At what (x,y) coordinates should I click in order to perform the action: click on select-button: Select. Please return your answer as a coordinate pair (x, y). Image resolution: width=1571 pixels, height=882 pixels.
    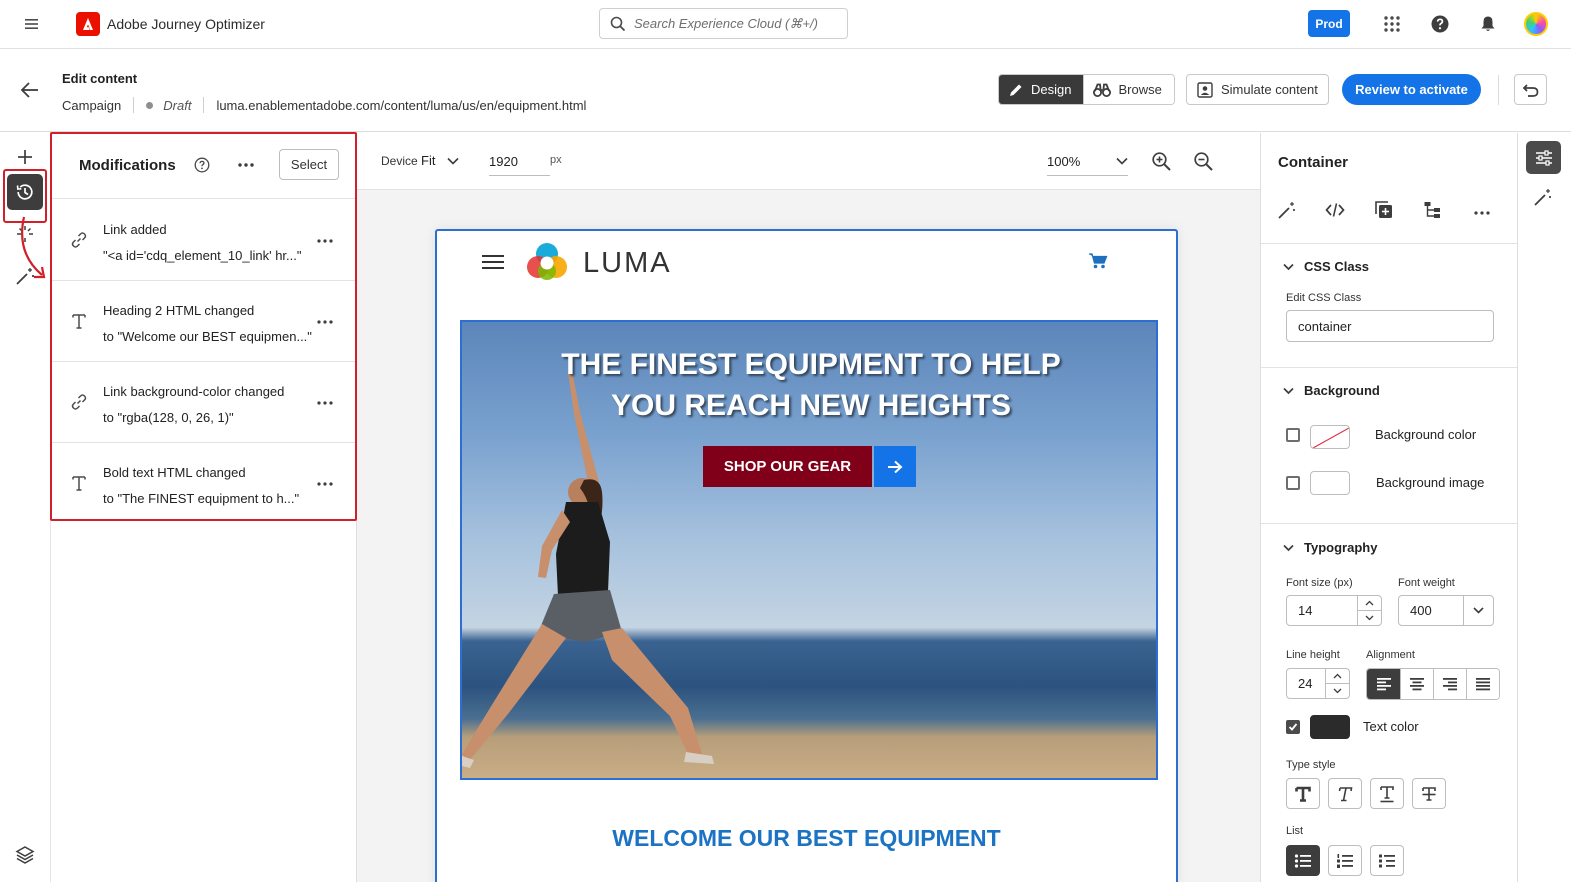
    Looking at the image, I should click on (309, 164).